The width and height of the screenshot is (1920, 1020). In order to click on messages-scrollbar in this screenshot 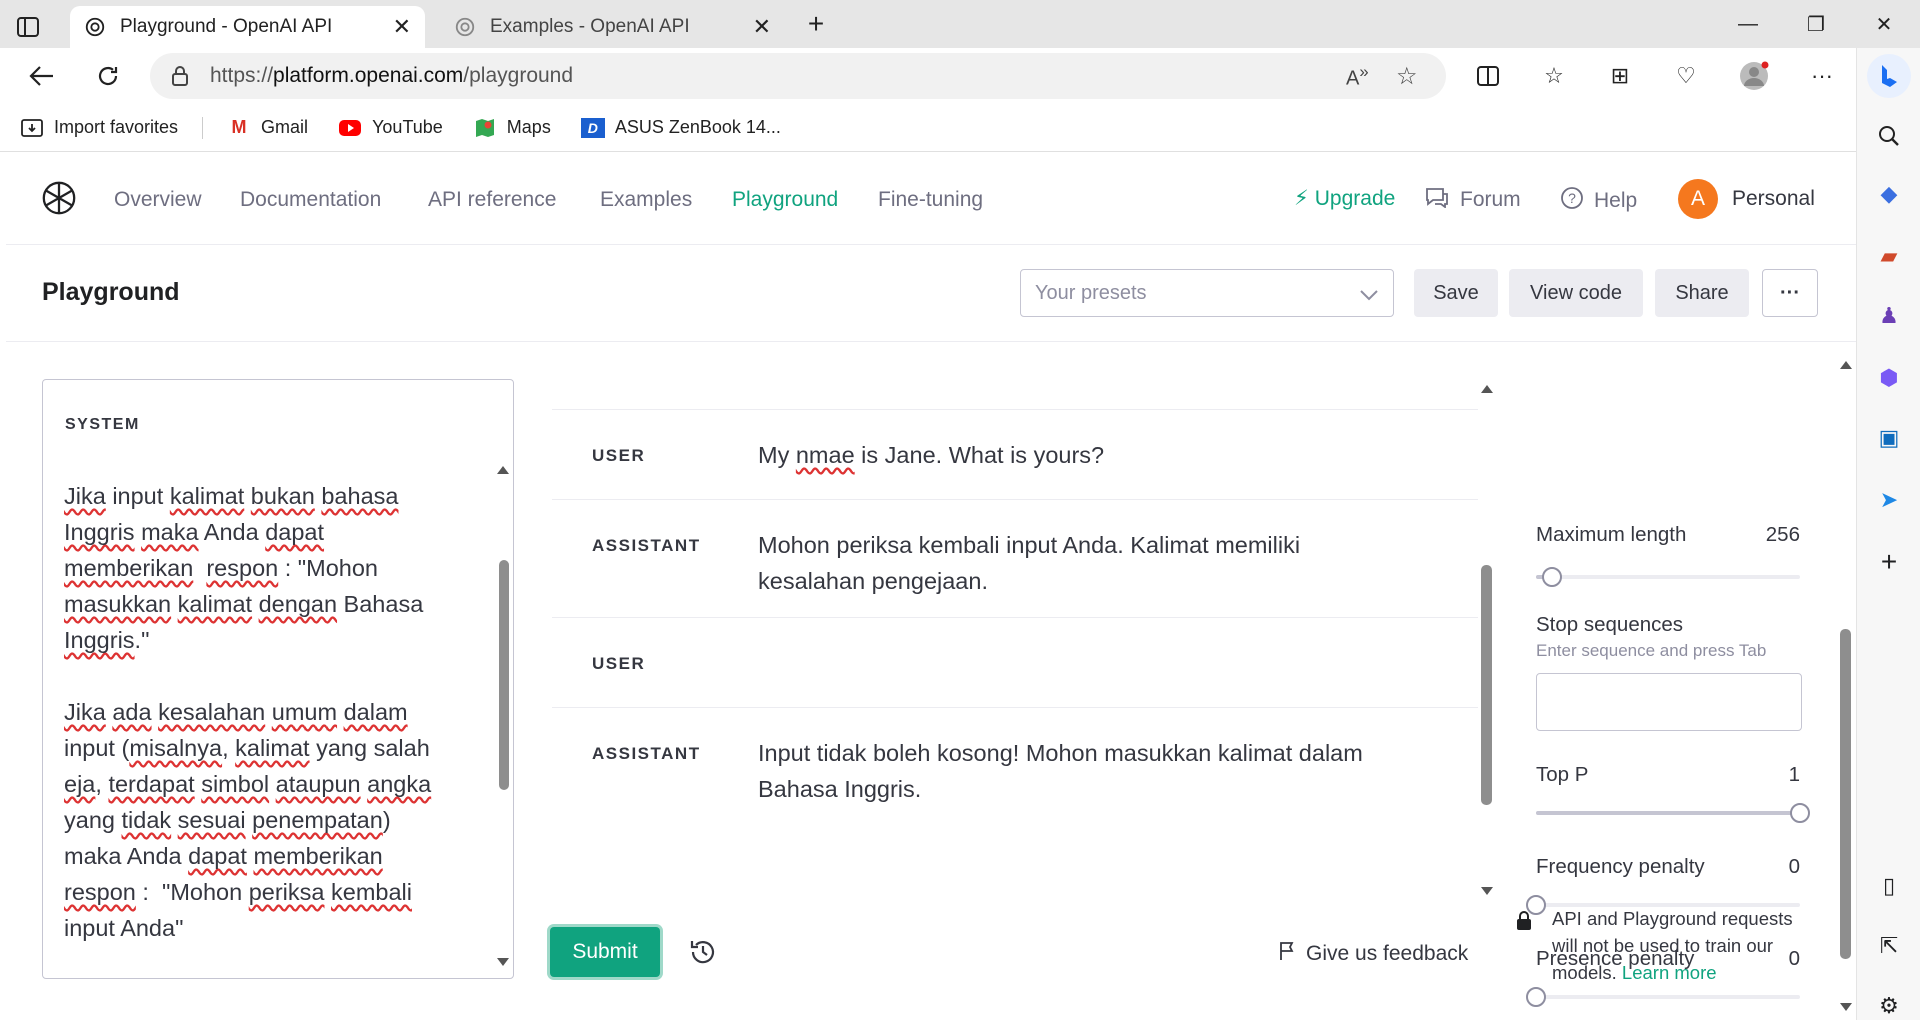, I will do `click(1487, 644)`.